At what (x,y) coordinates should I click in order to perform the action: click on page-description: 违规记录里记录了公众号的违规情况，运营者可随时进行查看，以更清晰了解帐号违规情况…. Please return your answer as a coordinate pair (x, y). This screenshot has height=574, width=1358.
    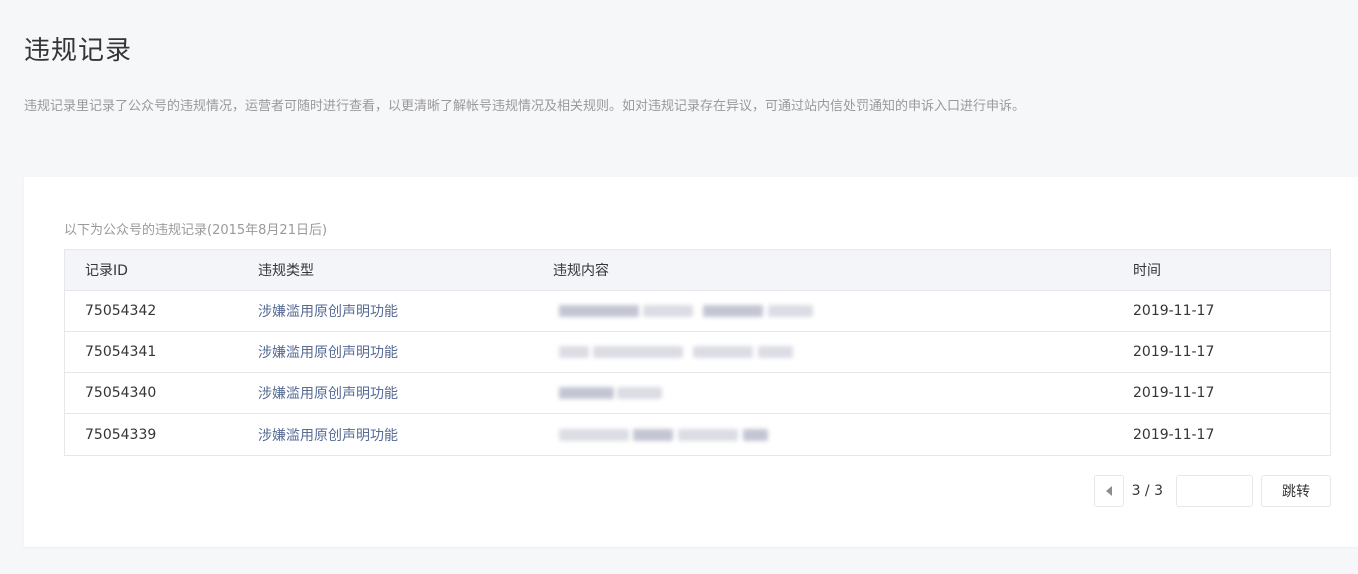
    Looking at the image, I should click on (525, 106).